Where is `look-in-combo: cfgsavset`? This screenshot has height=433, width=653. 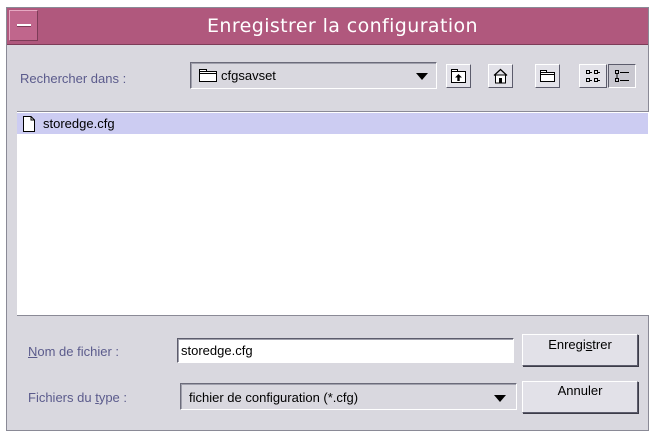
look-in-combo: cfgsavset is located at coordinates (313, 75).